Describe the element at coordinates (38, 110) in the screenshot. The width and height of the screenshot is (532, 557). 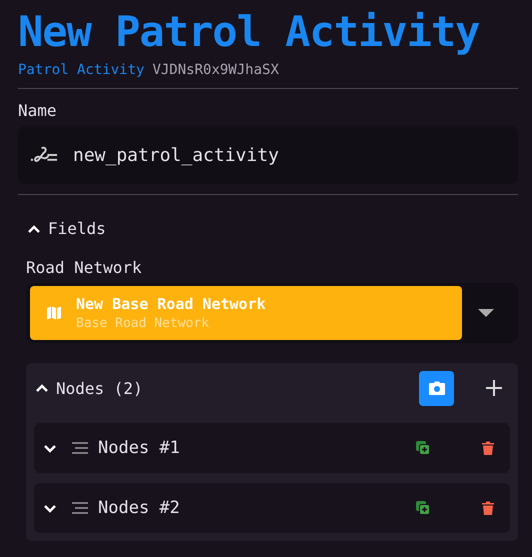
I see `field-label: Name` at that location.